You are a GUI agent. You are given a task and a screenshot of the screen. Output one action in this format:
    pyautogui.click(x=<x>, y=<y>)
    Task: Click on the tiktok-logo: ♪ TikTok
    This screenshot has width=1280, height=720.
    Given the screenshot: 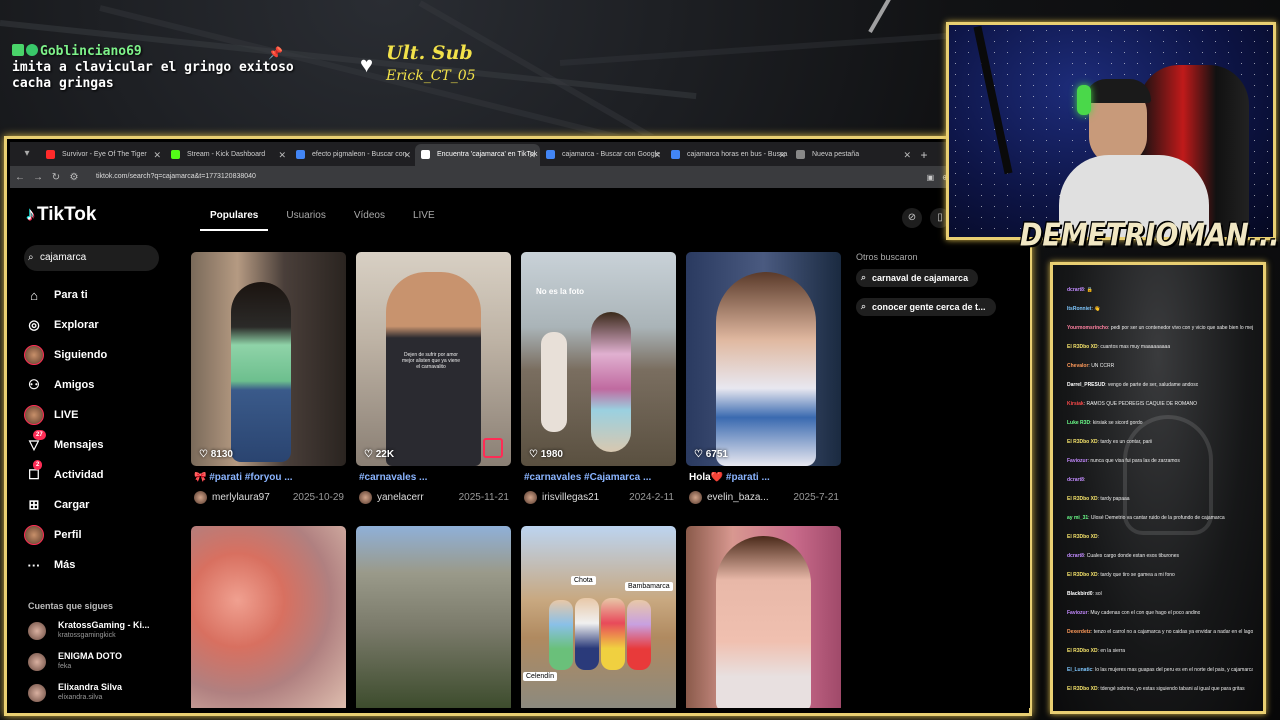 What is the action you would take?
    pyautogui.click(x=61, y=215)
    